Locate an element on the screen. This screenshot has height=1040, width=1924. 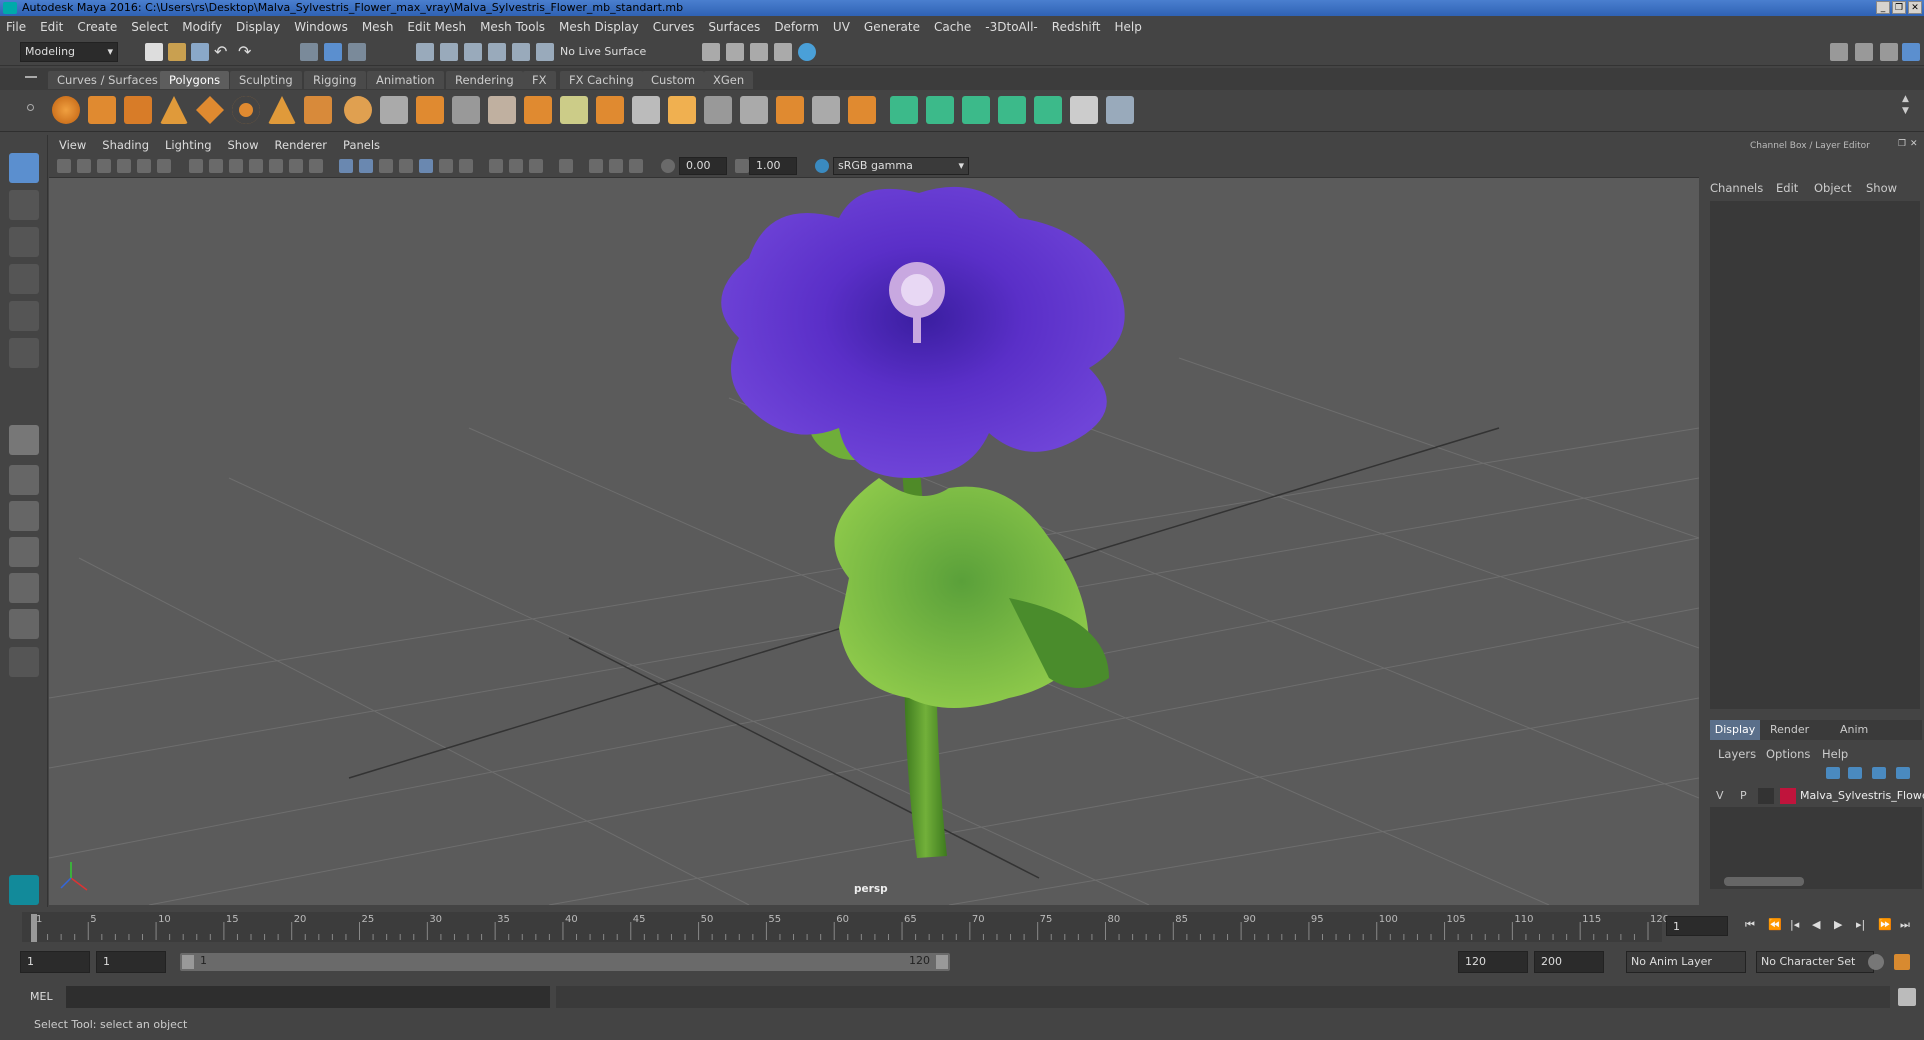
grid-fill-icon is located at coordinates (466, 110).